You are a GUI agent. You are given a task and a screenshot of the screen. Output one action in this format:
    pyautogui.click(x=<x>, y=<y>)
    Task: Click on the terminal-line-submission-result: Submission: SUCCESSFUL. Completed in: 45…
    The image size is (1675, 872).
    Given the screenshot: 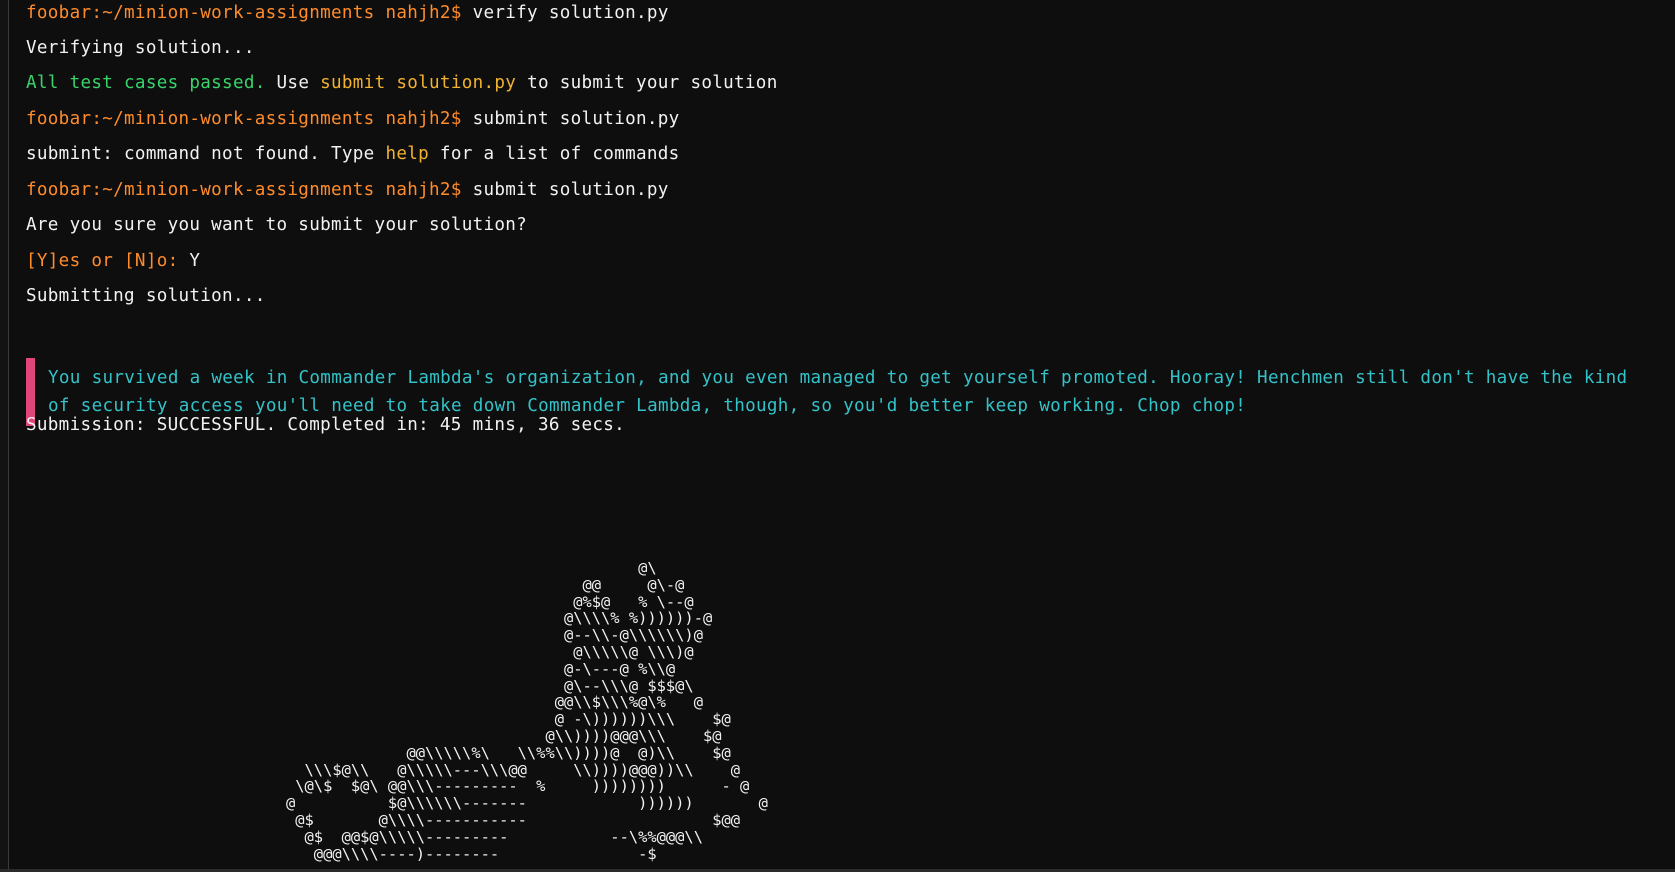 What is the action you would take?
    pyautogui.click(x=325, y=425)
    